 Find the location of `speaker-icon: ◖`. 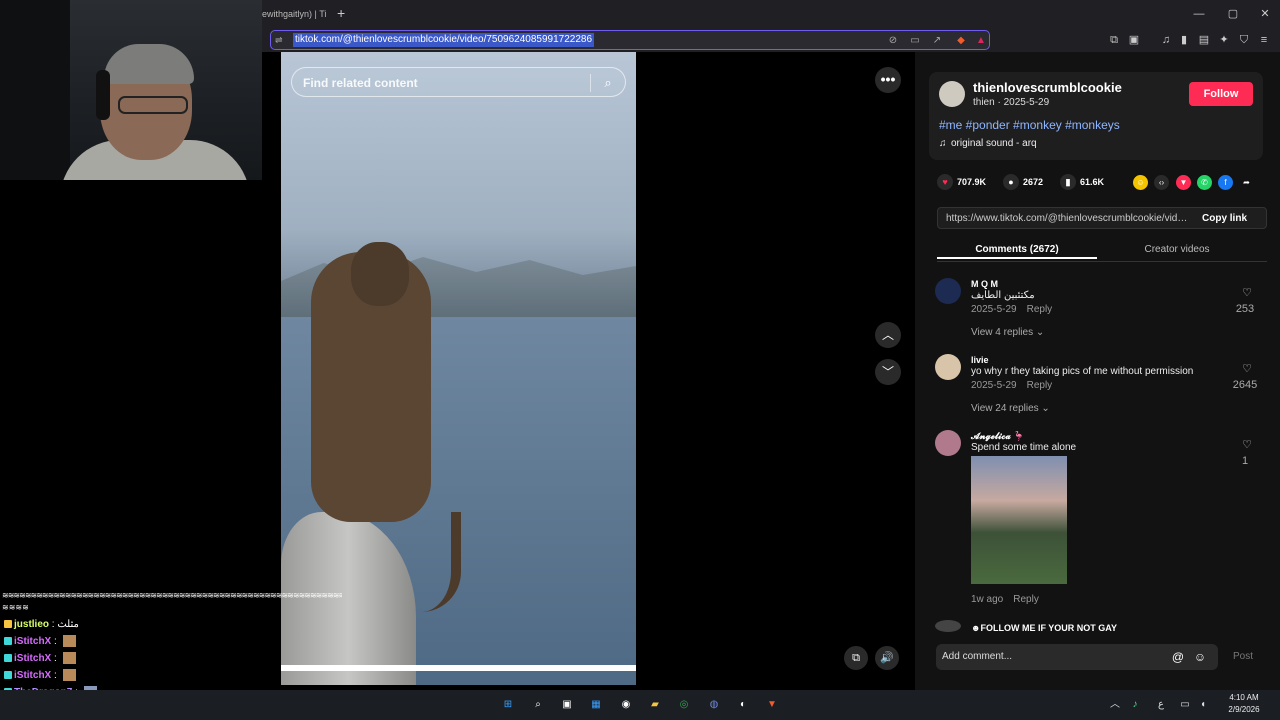

speaker-icon: ◖ is located at coordinates (1203, 705).